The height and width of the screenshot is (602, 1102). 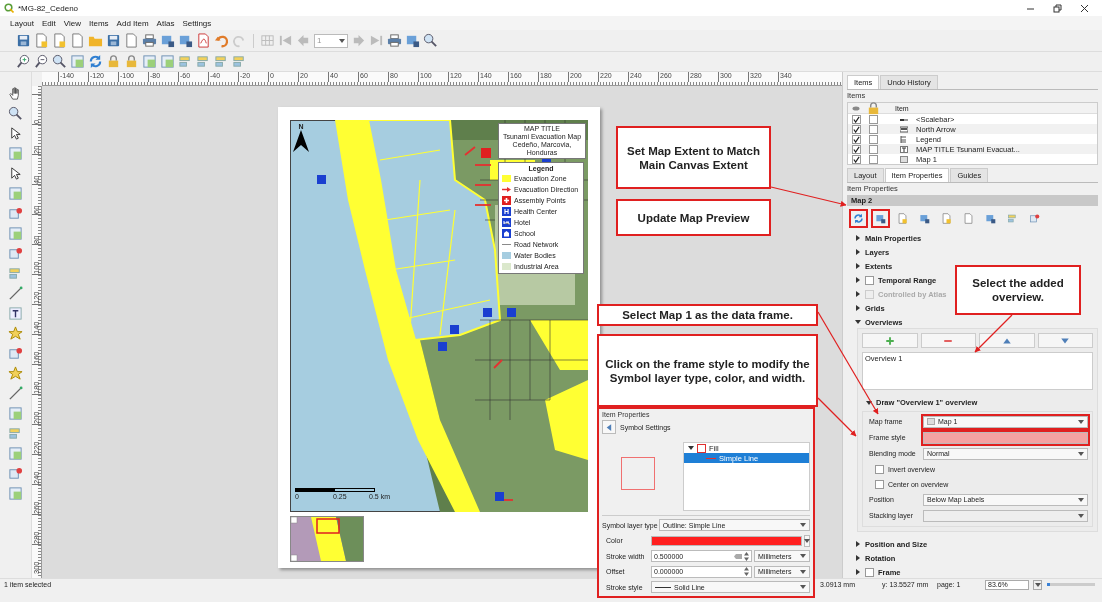 What do you see at coordinates (1084, 8) in the screenshot?
I see `close-icon` at bounding box center [1084, 8].